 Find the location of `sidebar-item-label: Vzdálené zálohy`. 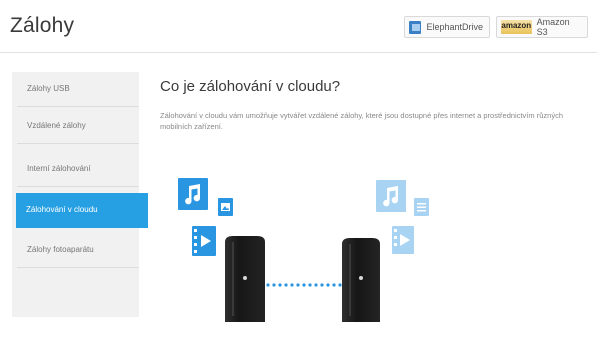

sidebar-item-label: Vzdálené zálohy is located at coordinates (56, 125).